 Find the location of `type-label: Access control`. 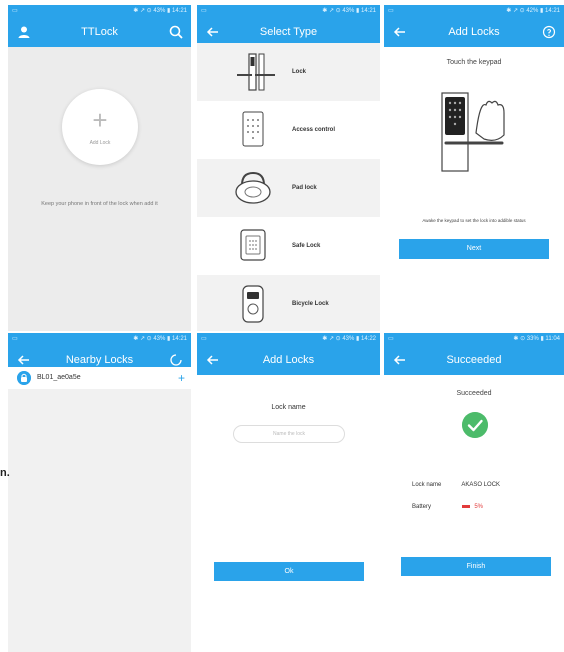

type-label: Access control is located at coordinates (314, 130).